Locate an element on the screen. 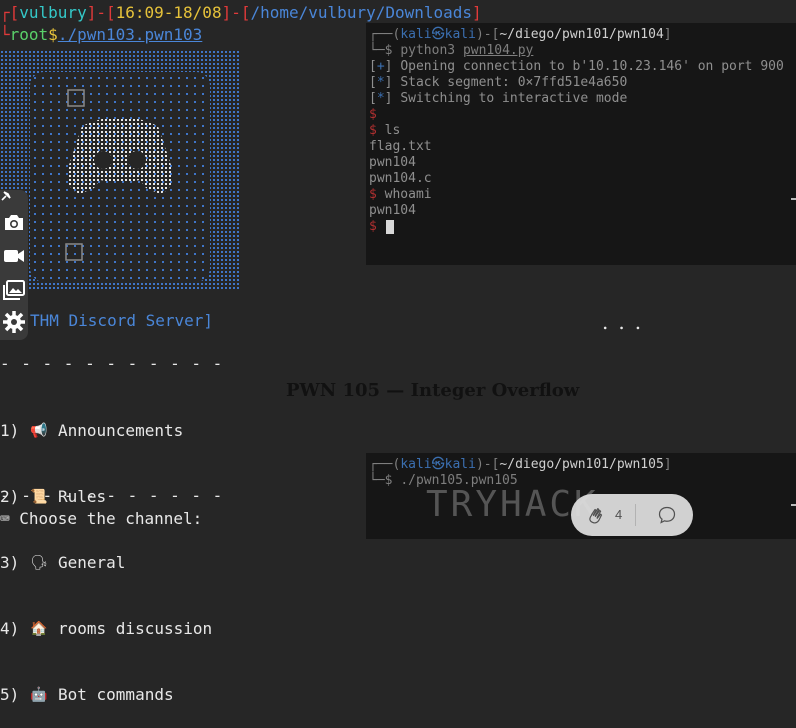 This screenshot has height=728, width=796. gallery-icon is located at coordinates (14, 290).